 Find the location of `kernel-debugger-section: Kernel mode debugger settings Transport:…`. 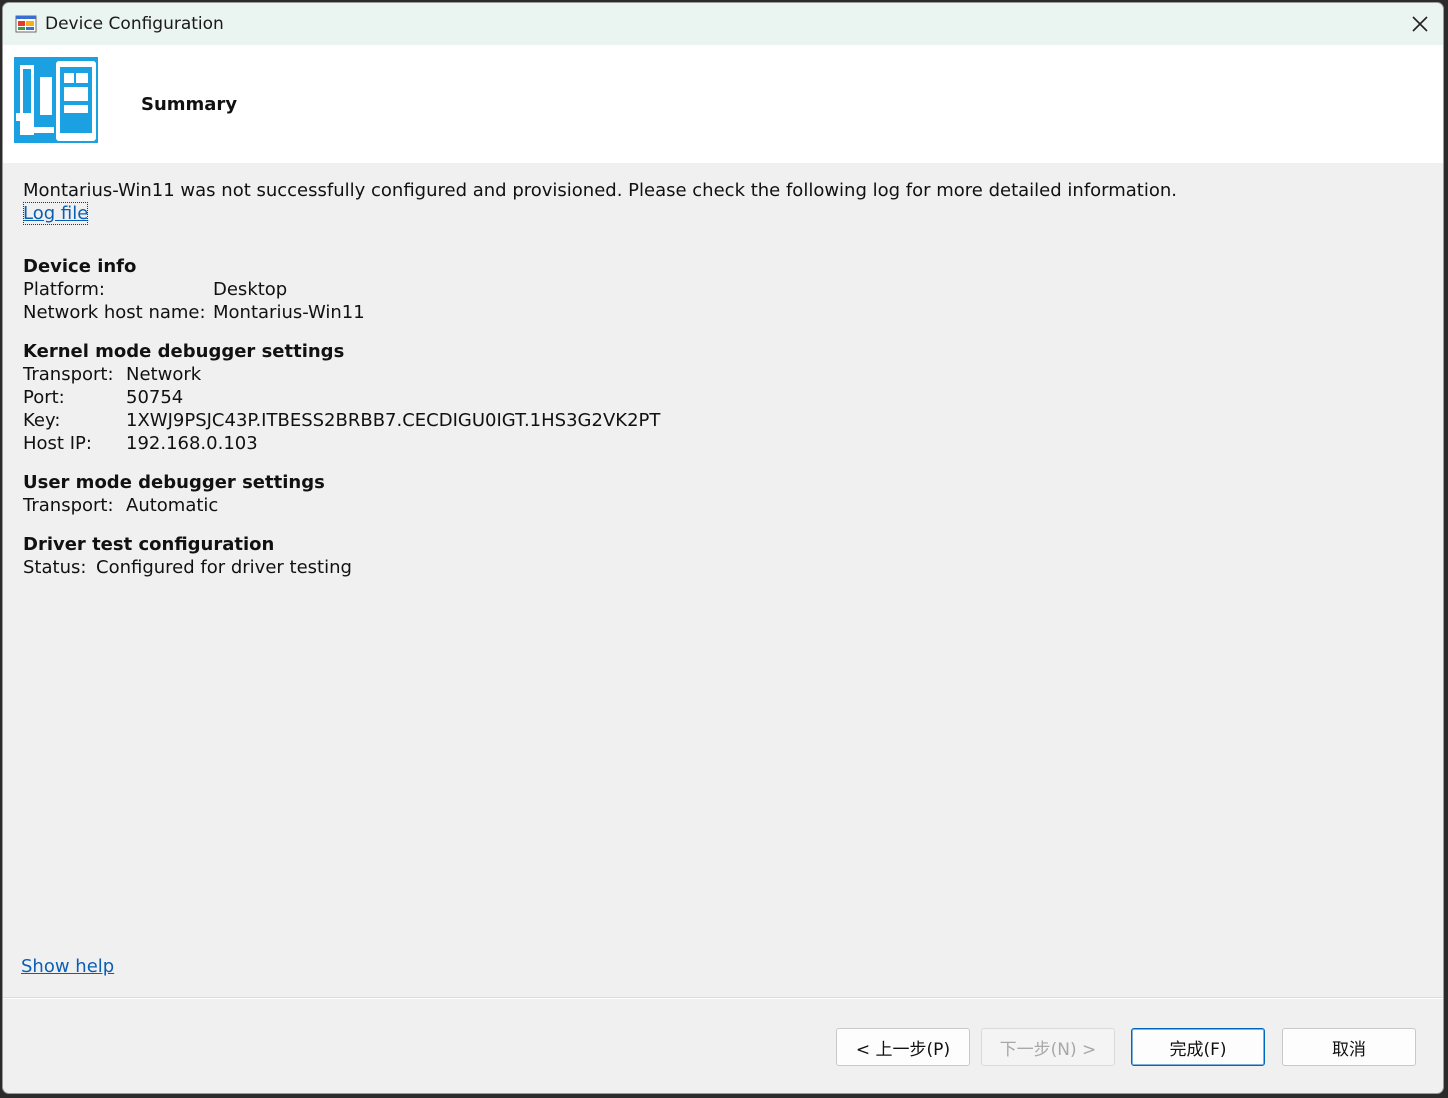

kernel-debugger-section: Kernel mode debugger settings Transport:… is located at coordinates (723, 397).